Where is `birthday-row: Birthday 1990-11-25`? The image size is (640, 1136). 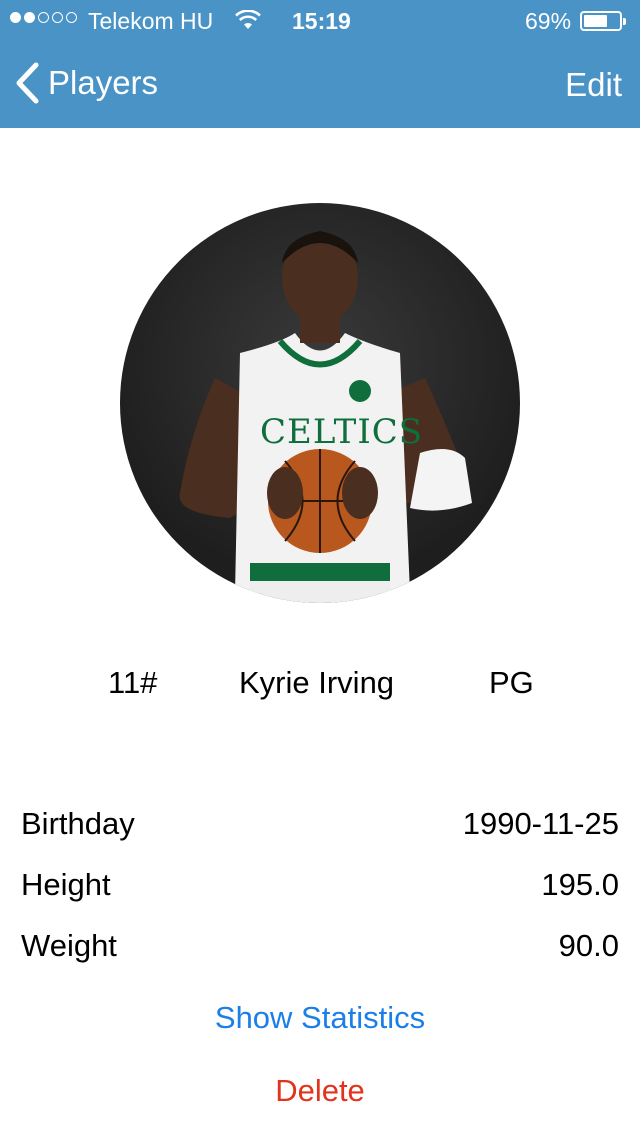 birthday-row: Birthday 1990-11-25 is located at coordinates (320, 831).